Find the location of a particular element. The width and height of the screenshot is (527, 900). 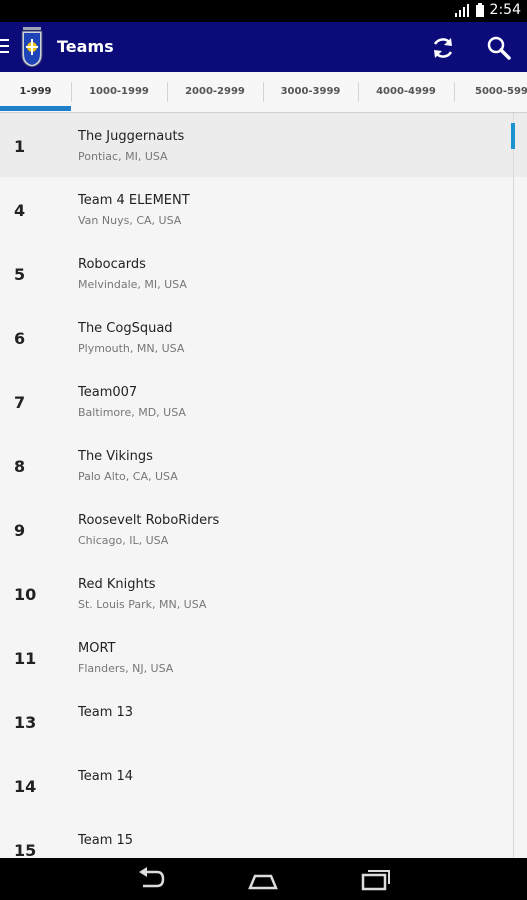

team-location: Pontiac, MI, USA is located at coordinates (123, 156).